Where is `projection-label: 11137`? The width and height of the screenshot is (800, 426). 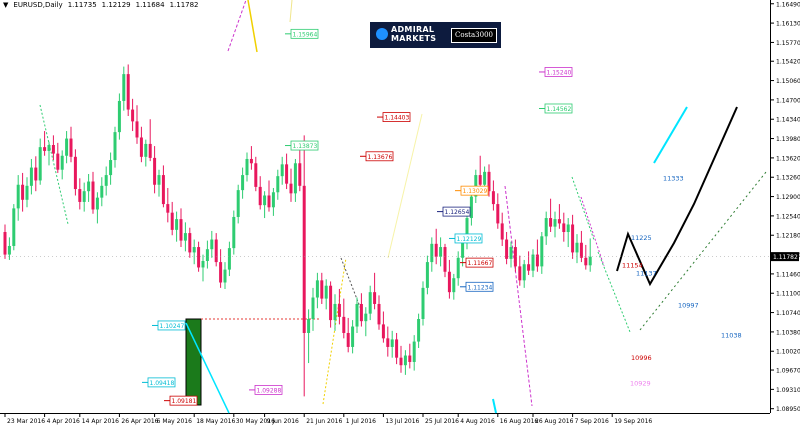
projection-label: 11137 is located at coordinates (646, 273).